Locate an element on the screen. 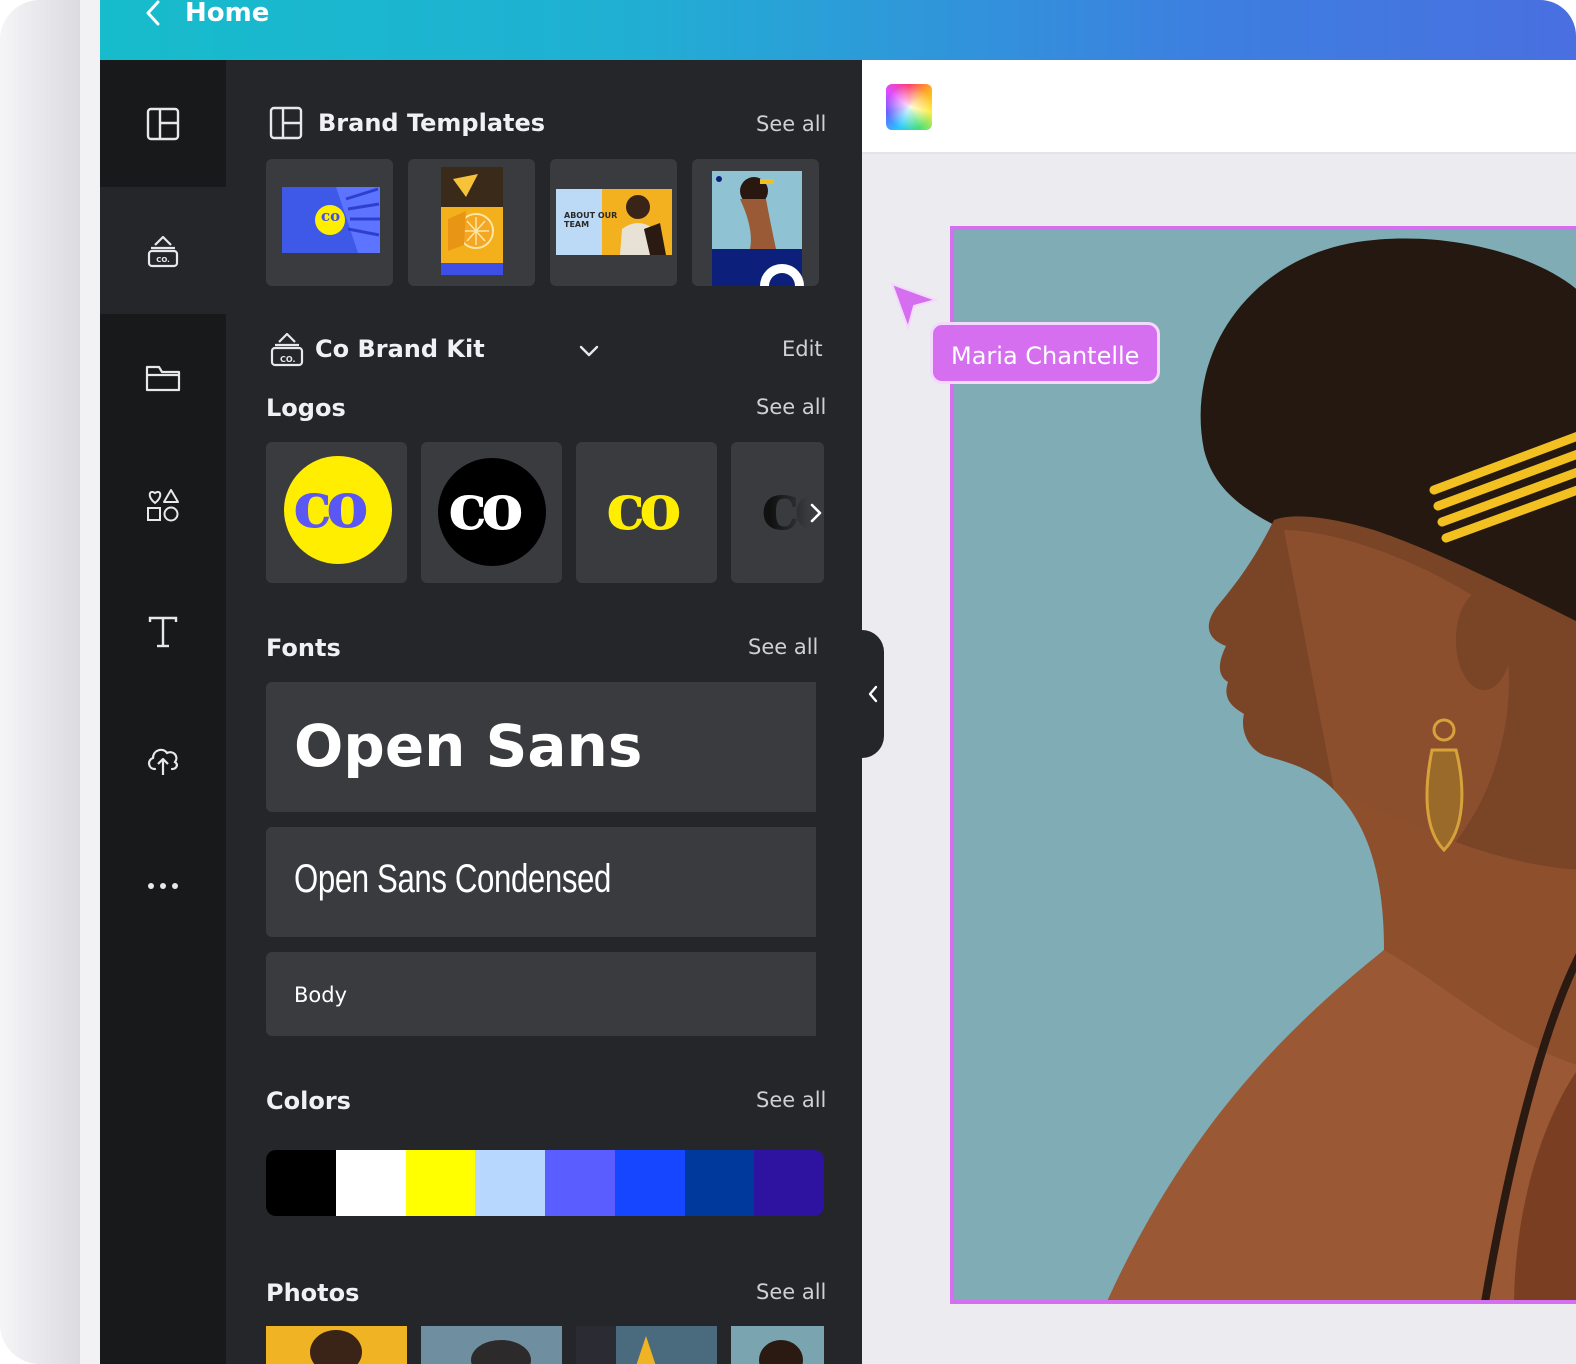  rail-item-brand: CO. is located at coordinates (163, 250).